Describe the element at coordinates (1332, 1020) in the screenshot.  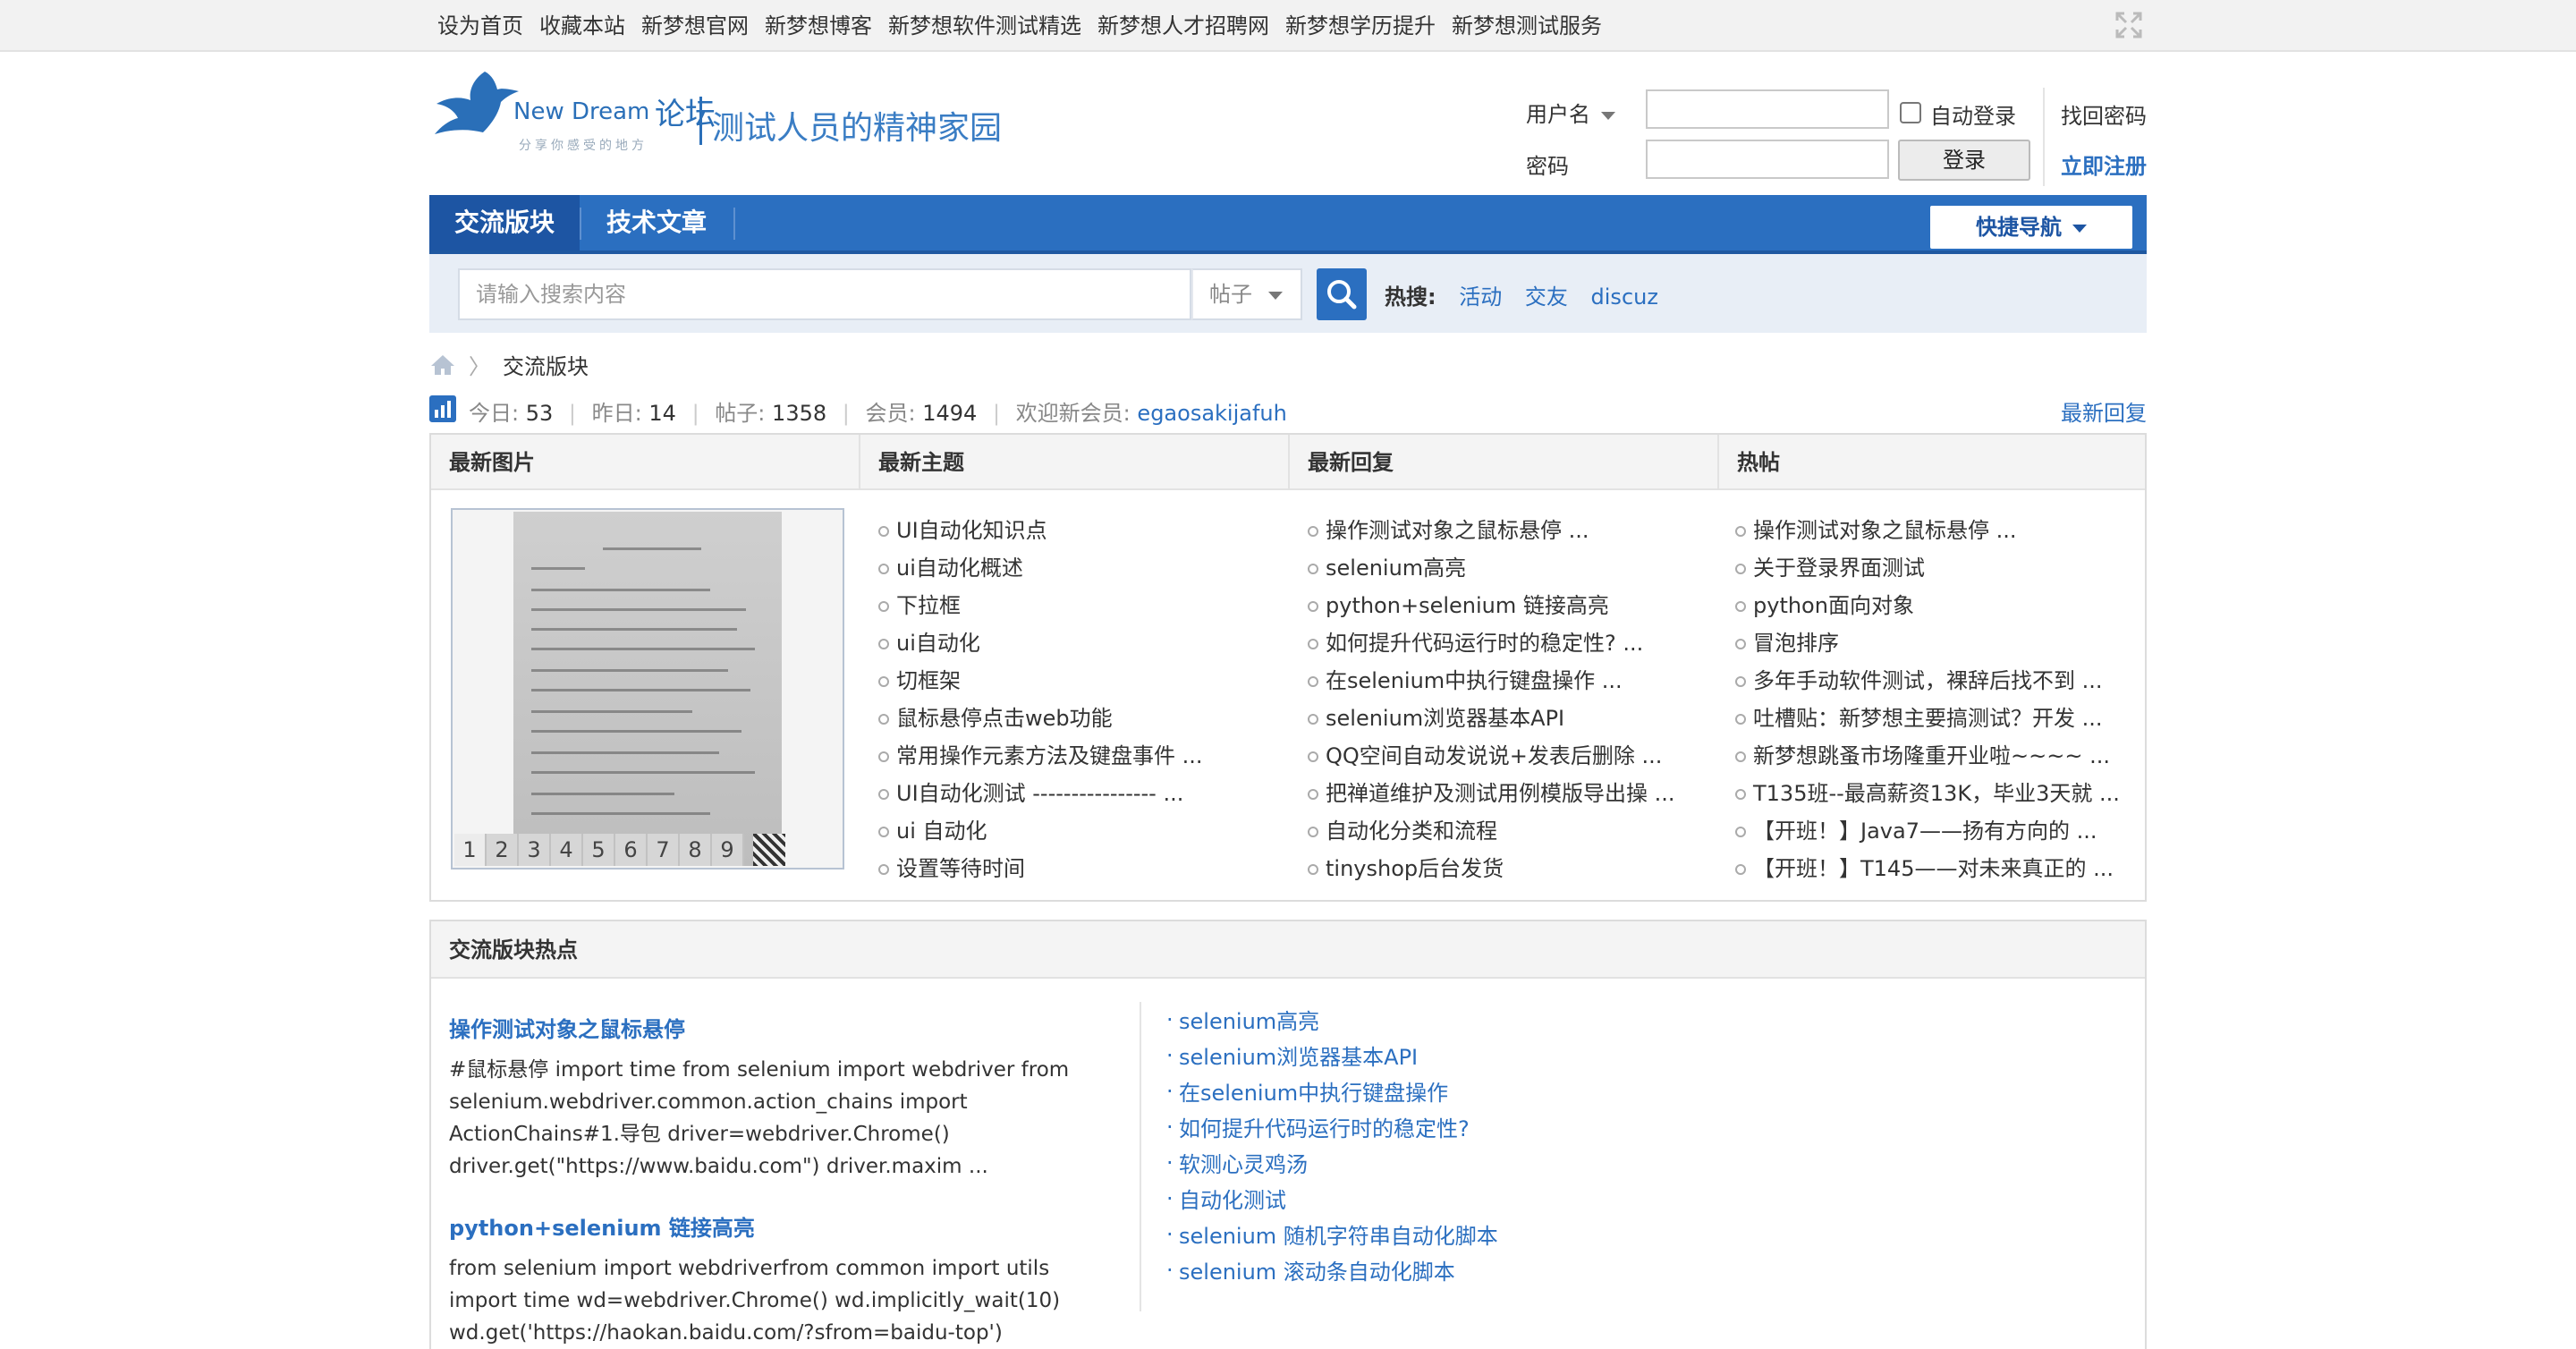
I see `hot-link: selenium高亮` at that location.